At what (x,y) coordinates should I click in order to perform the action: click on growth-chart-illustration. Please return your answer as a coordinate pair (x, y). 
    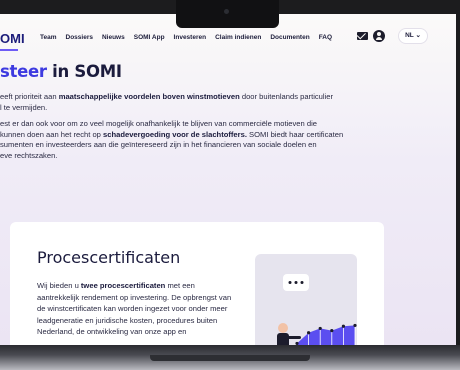
    Looking at the image, I should click on (317, 309).